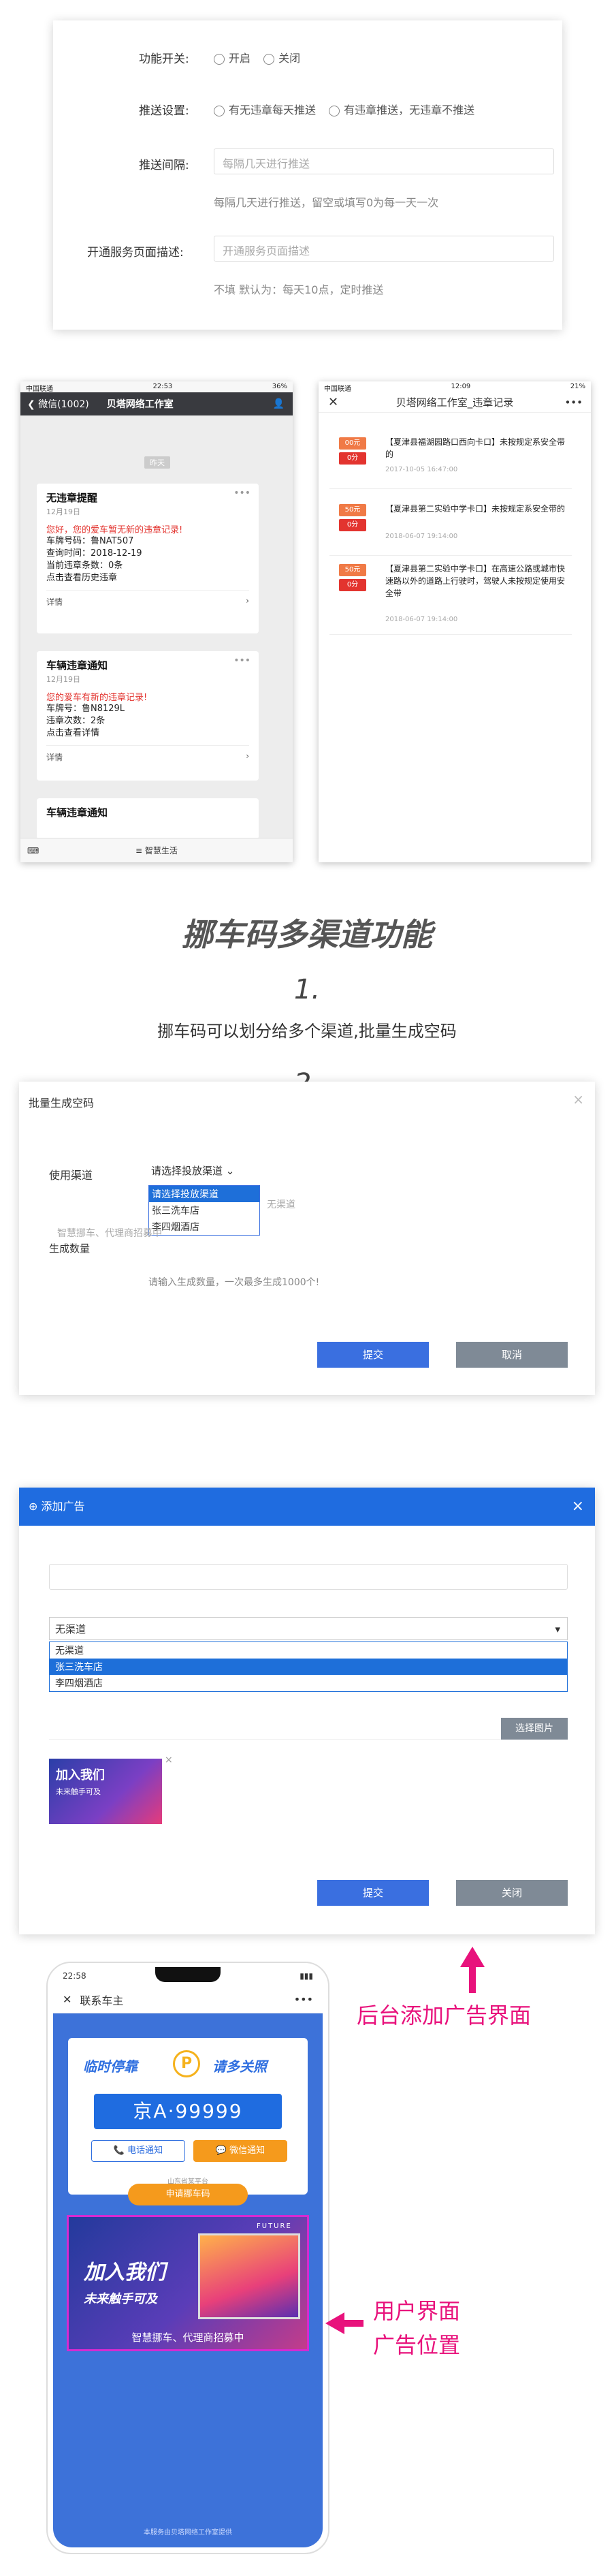 Image resolution: width=614 pixels, height=2576 pixels. Describe the element at coordinates (281, 57) in the screenshot. I see `radio-off: 关闭` at that location.